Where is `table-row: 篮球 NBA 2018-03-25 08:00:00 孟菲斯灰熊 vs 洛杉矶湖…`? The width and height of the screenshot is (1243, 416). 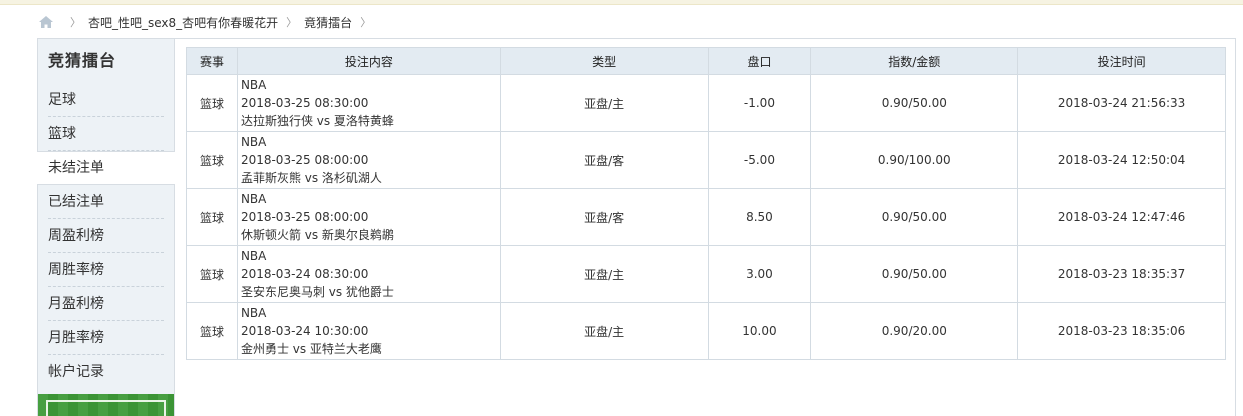 table-row: 篮球 NBA 2018-03-25 08:00:00 孟菲斯灰熊 vs 洛杉矶湖… is located at coordinates (706, 160).